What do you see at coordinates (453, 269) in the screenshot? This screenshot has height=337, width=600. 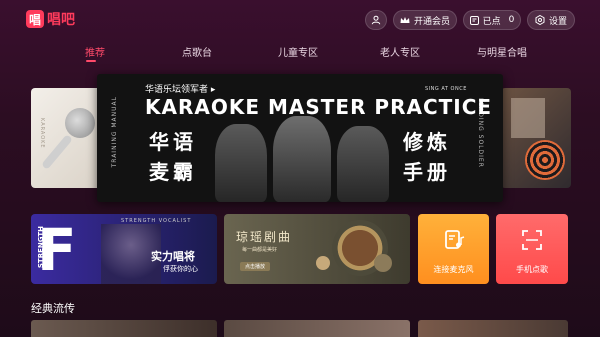 I see `connect-mic-label: 连接麦克风` at bounding box center [453, 269].